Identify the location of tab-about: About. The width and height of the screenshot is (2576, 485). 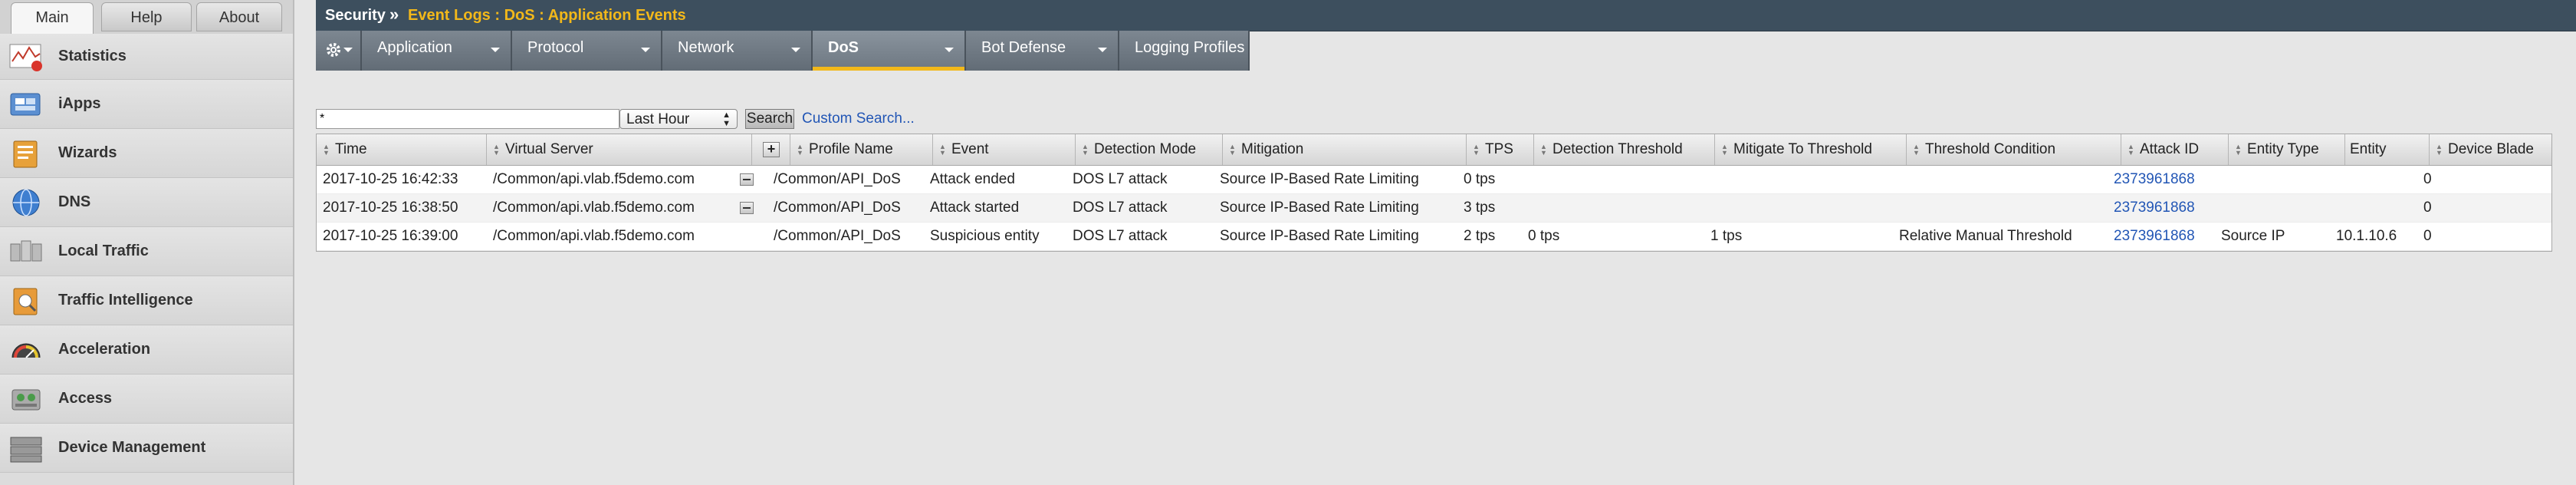
(239, 16).